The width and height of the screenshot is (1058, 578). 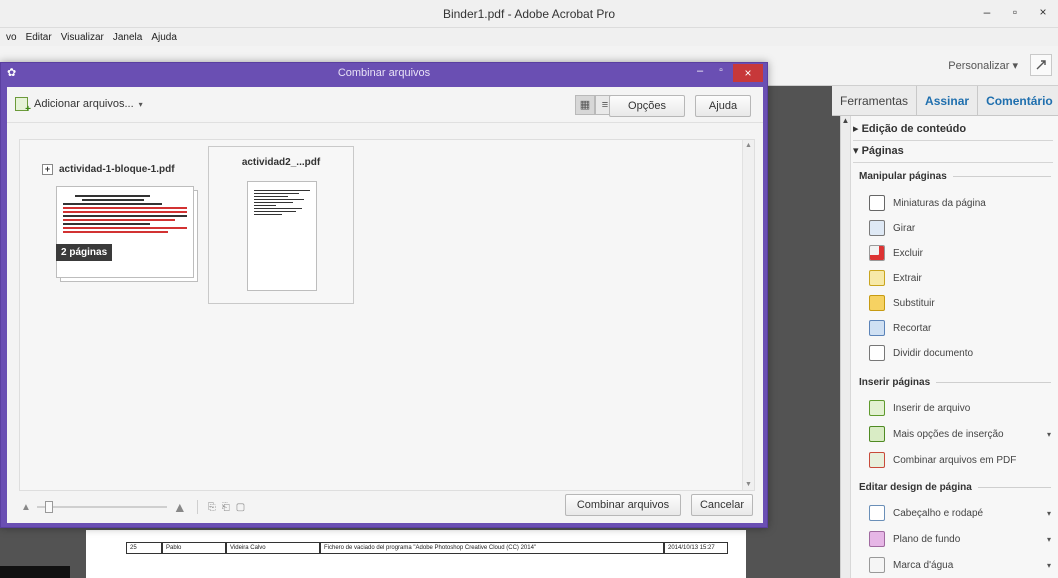 I want to click on item-marca-dagua-label: Marca d'água, so click(x=923, y=565).